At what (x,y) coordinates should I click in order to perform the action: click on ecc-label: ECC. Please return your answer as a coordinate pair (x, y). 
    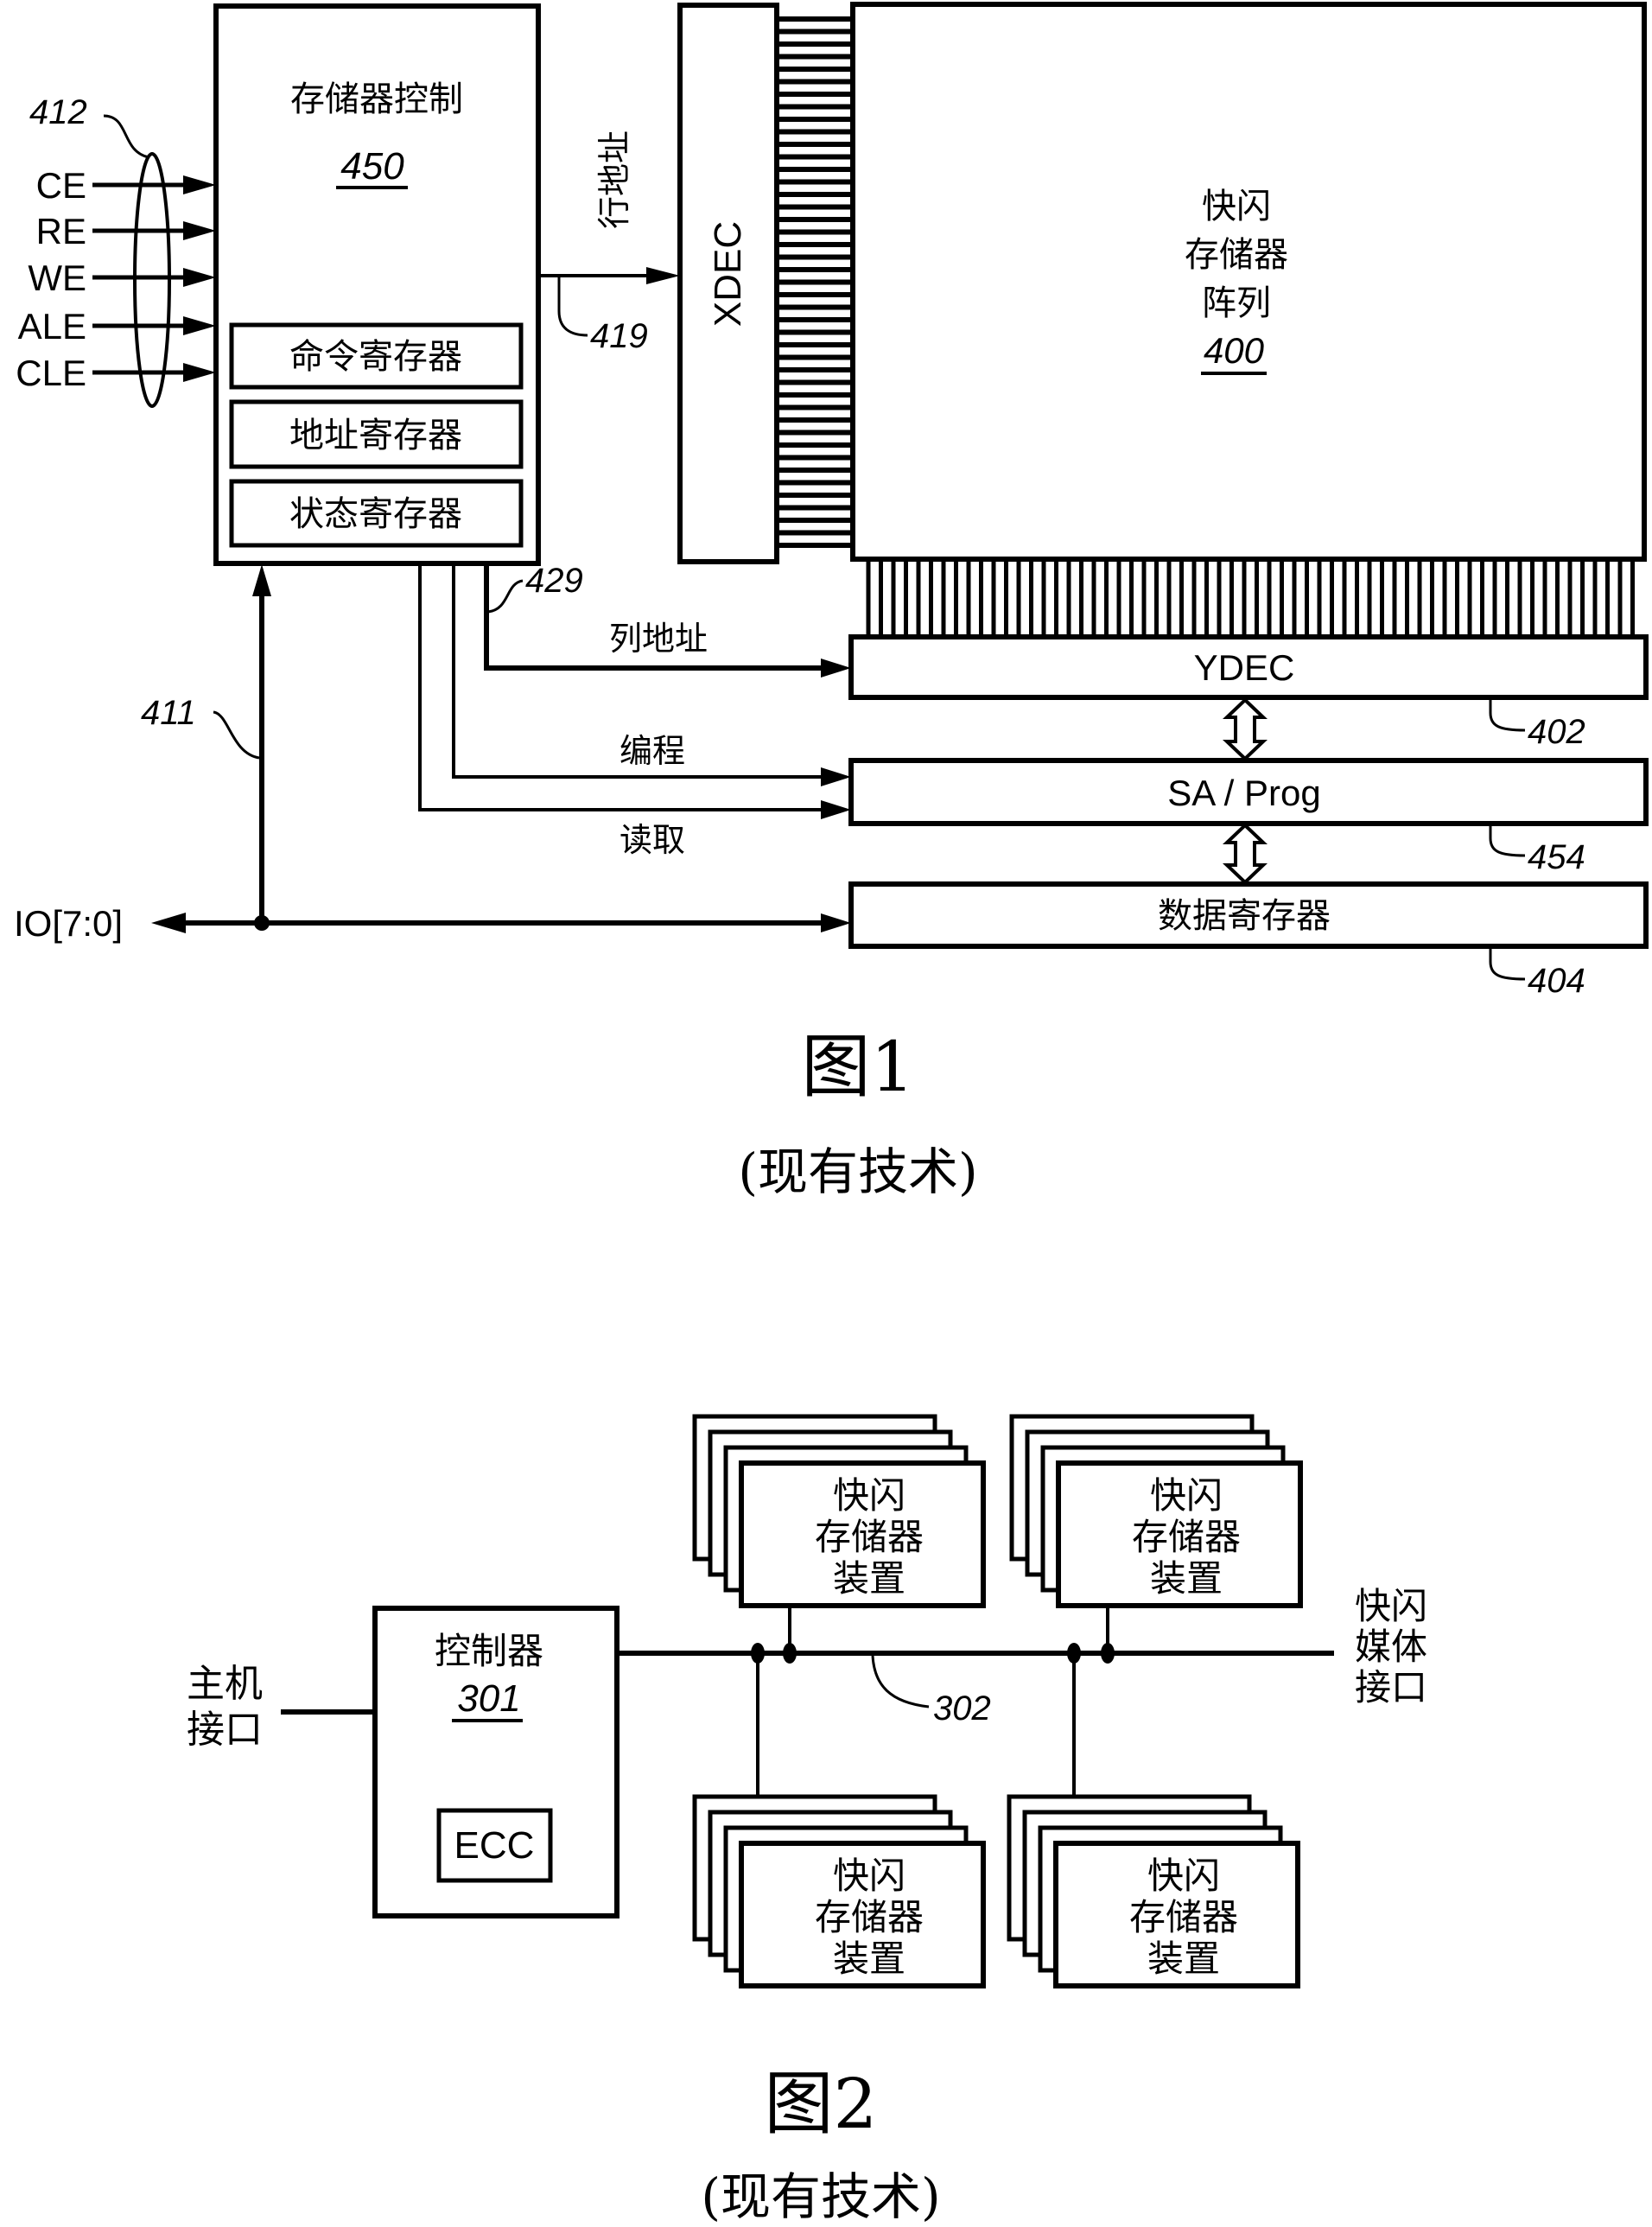
    Looking at the image, I should click on (494, 1846).